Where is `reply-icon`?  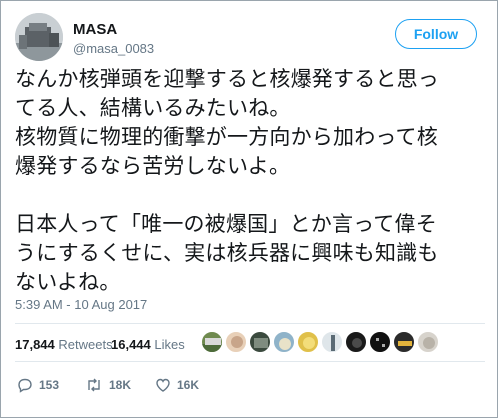 reply-icon is located at coordinates (25, 385).